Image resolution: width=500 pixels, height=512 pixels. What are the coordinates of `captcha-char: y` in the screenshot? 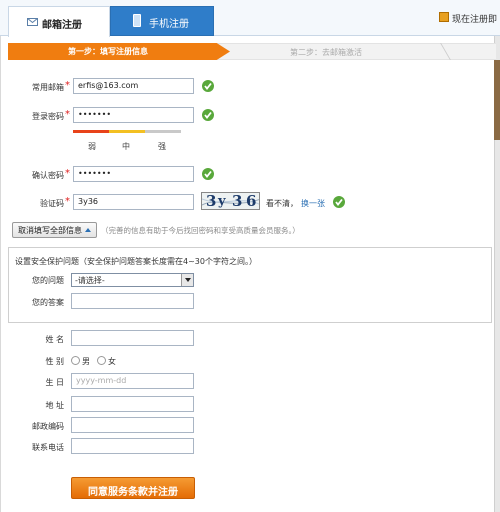 It's located at (222, 201).